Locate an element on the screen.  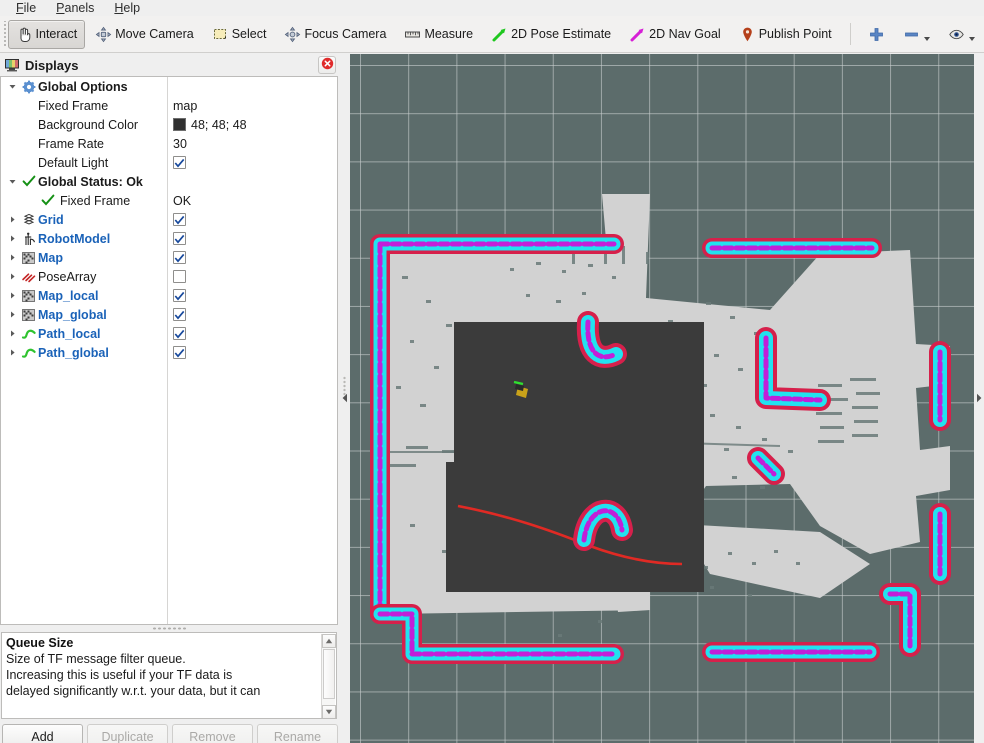
collapse-left-arrow-icon is located at coordinates (345, 399).